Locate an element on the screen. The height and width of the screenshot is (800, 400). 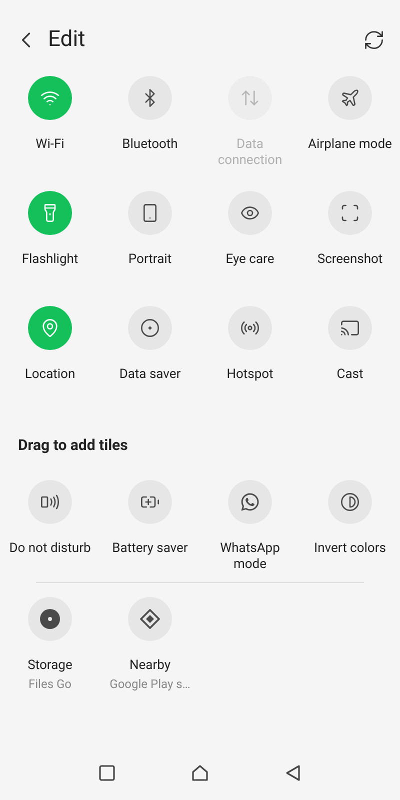
square-icon is located at coordinates (106, 773).